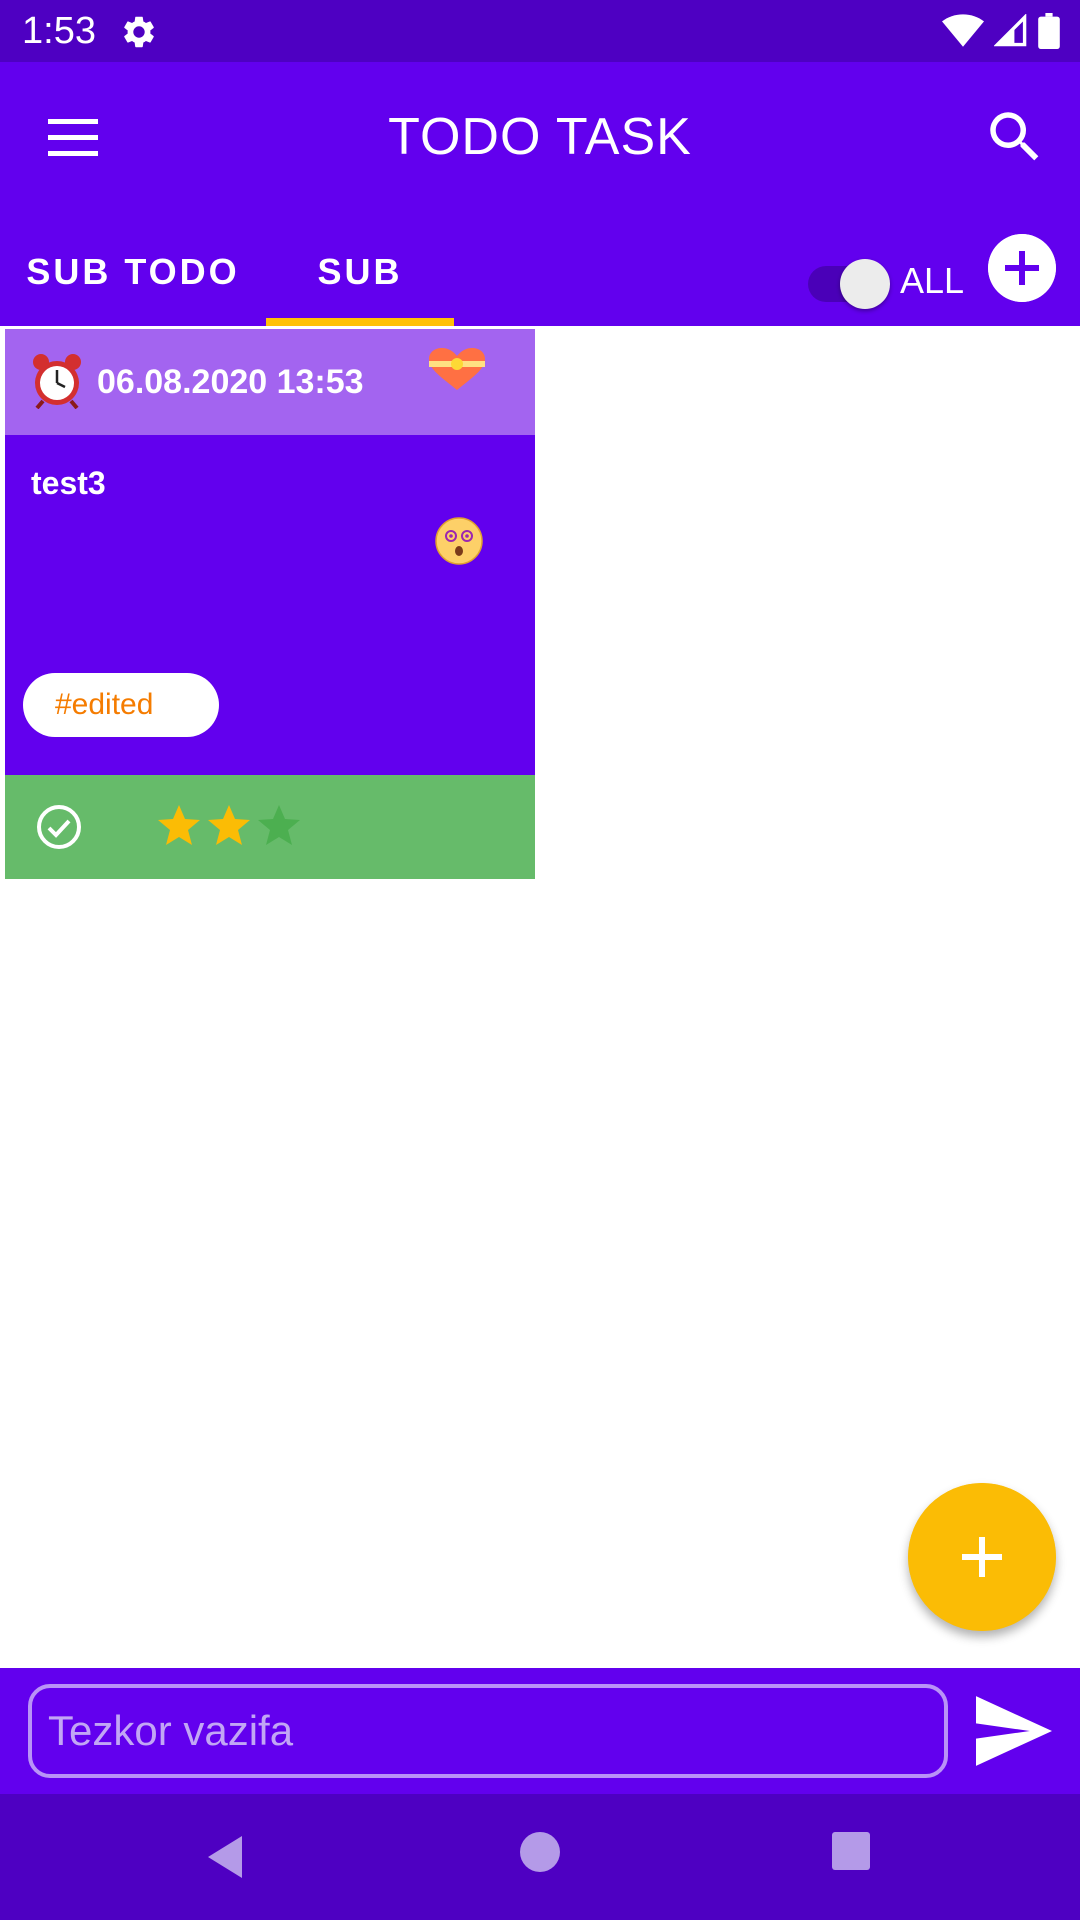  Describe the element at coordinates (1015, 137) in the screenshot. I see `search-icon` at that location.